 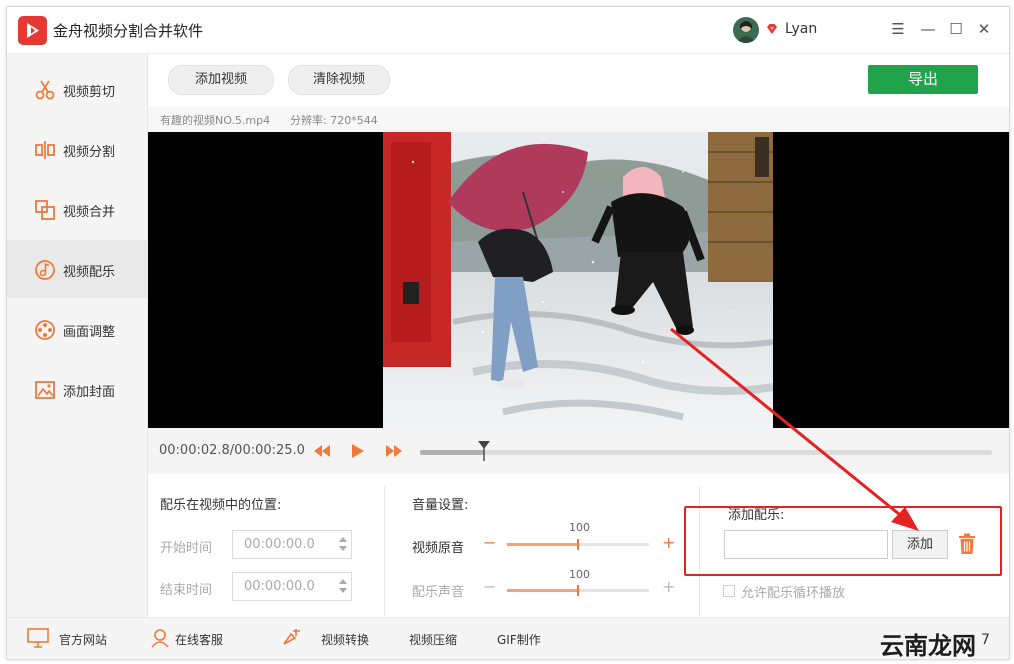 What do you see at coordinates (215, 120) in the screenshot?
I see `file-name: 有趣的视频NO.5.mp4` at bounding box center [215, 120].